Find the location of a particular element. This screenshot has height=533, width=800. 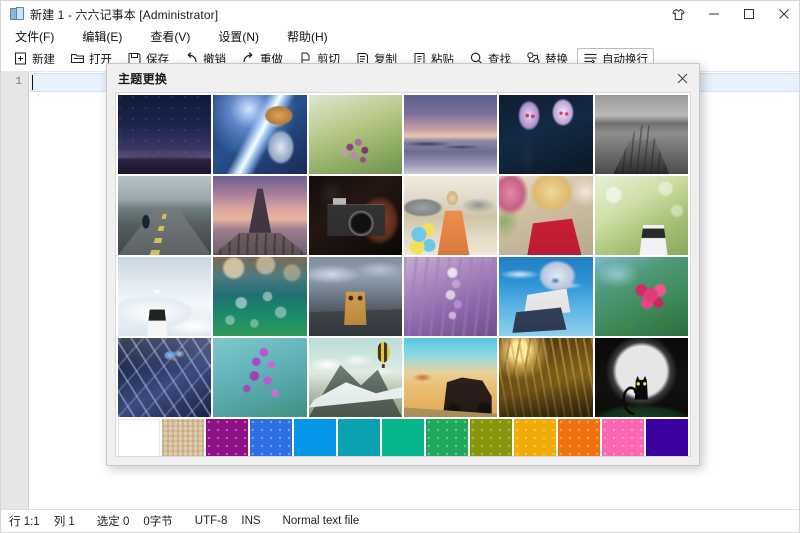

shirt-icon is located at coordinates (678, 14).